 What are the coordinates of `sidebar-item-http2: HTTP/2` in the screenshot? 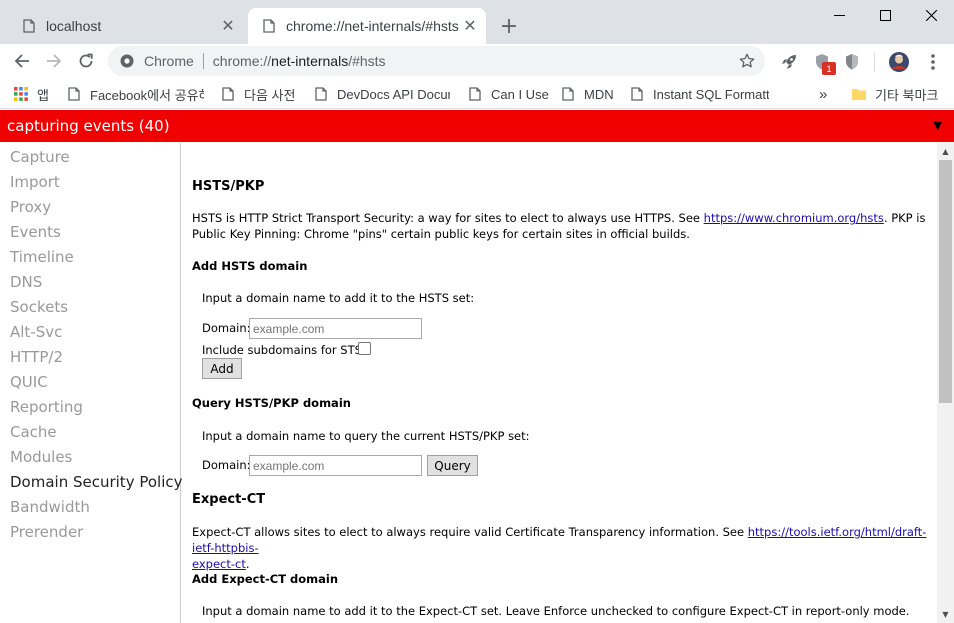 It's located at (36, 357).